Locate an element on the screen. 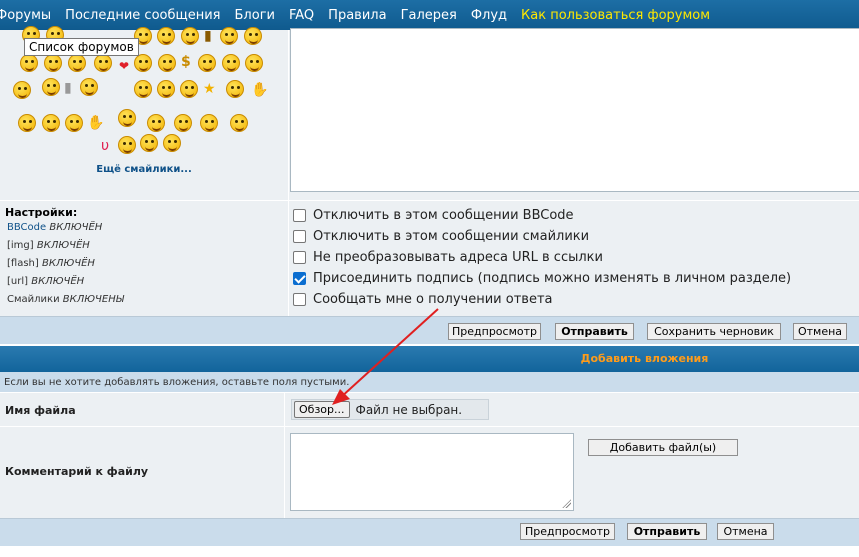 The width and height of the screenshot is (859, 557). file-comment-textarea is located at coordinates (432, 472).